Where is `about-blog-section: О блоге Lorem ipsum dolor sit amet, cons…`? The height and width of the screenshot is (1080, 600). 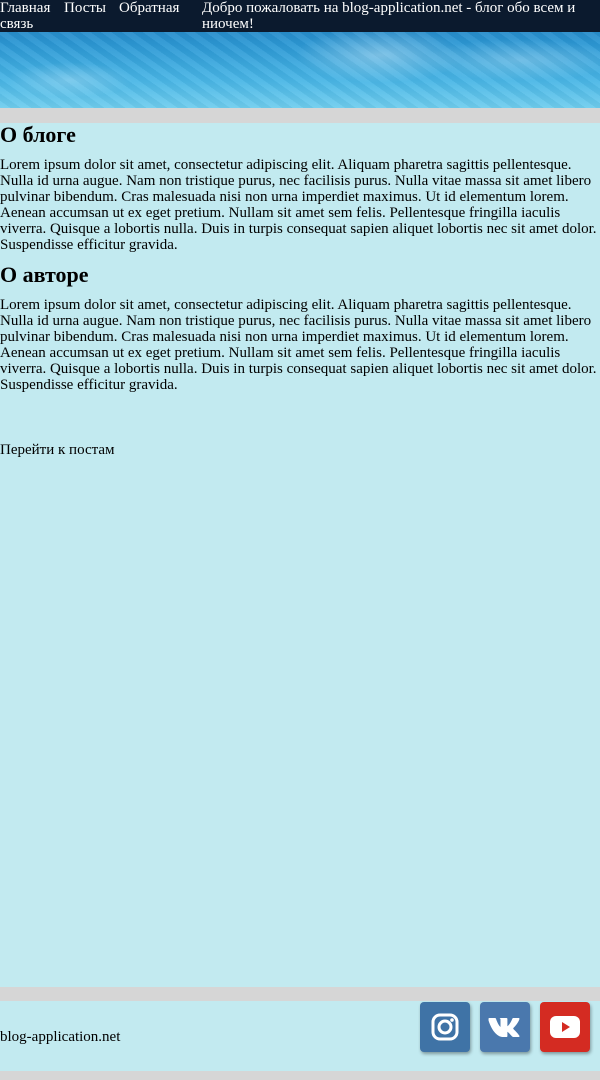 about-blog-section: О блоге Lorem ipsum dolor sit amet, cons… is located at coordinates (300, 188).